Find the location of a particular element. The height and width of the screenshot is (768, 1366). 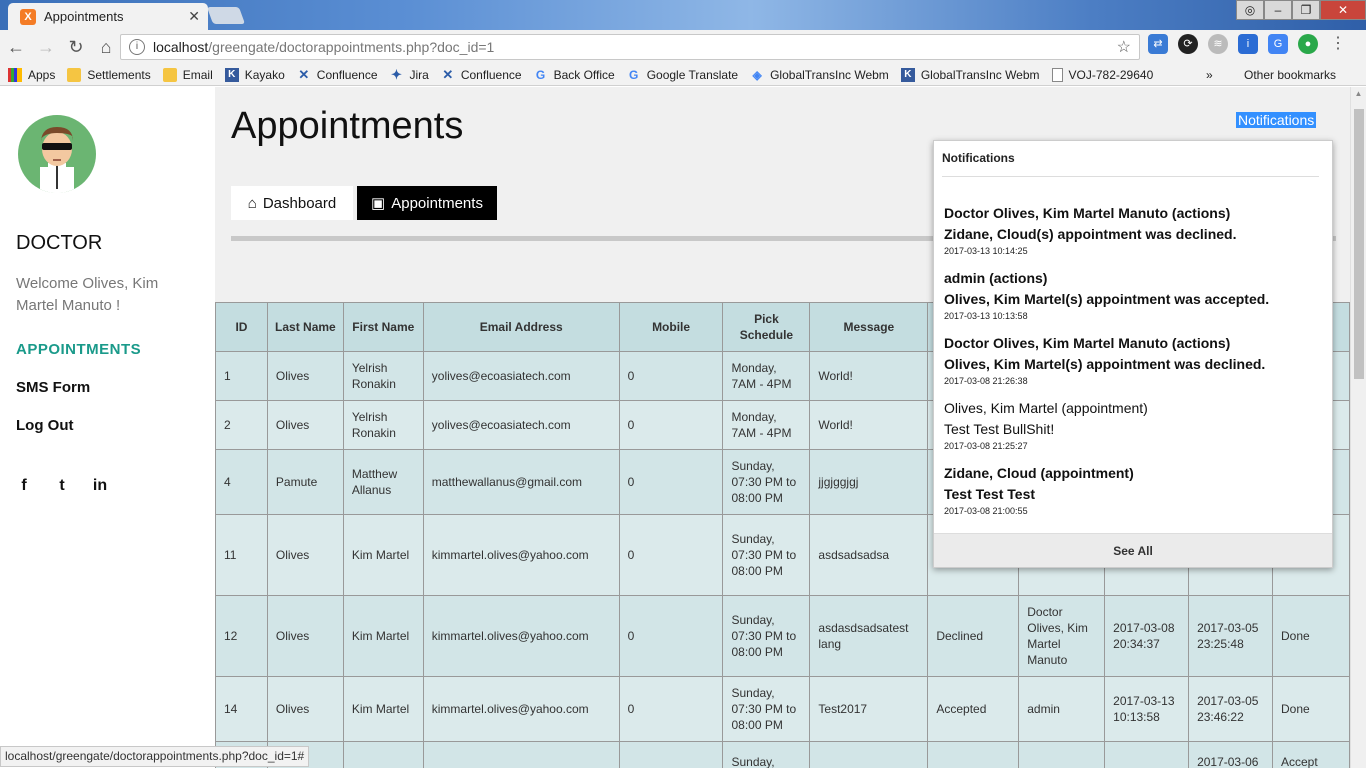

site-info-icon: i is located at coordinates (137, 47).